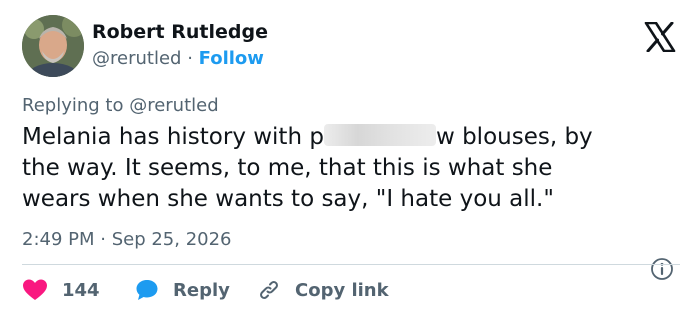  Describe the element at coordinates (662, 269) in the screenshot. I see `info-icon` at that location.